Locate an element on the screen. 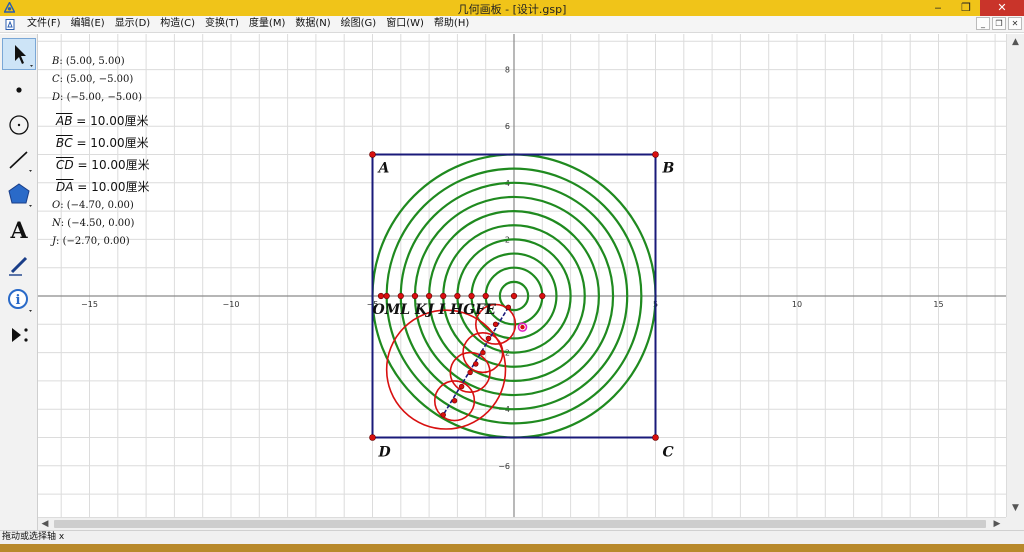 The height and width of the screenshot is (552, 1024). vertex-point-a is located at coordinates (372, 154).